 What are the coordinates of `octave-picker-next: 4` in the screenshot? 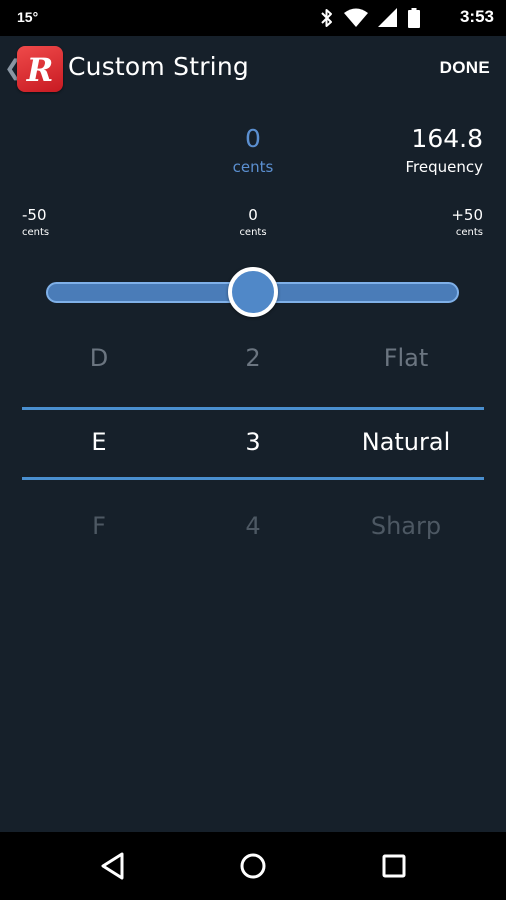 It's located at (253, 526).